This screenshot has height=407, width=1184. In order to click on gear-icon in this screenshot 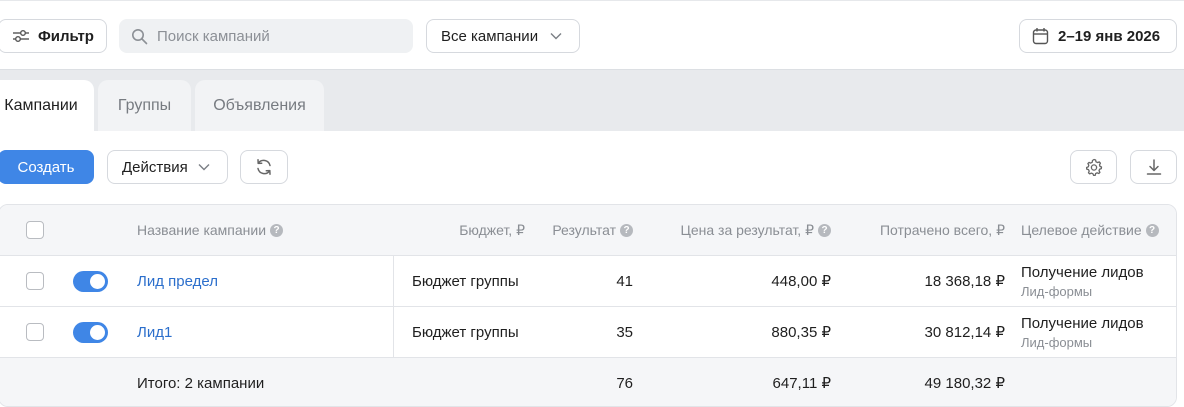, I will do `click(1093, 167)`.